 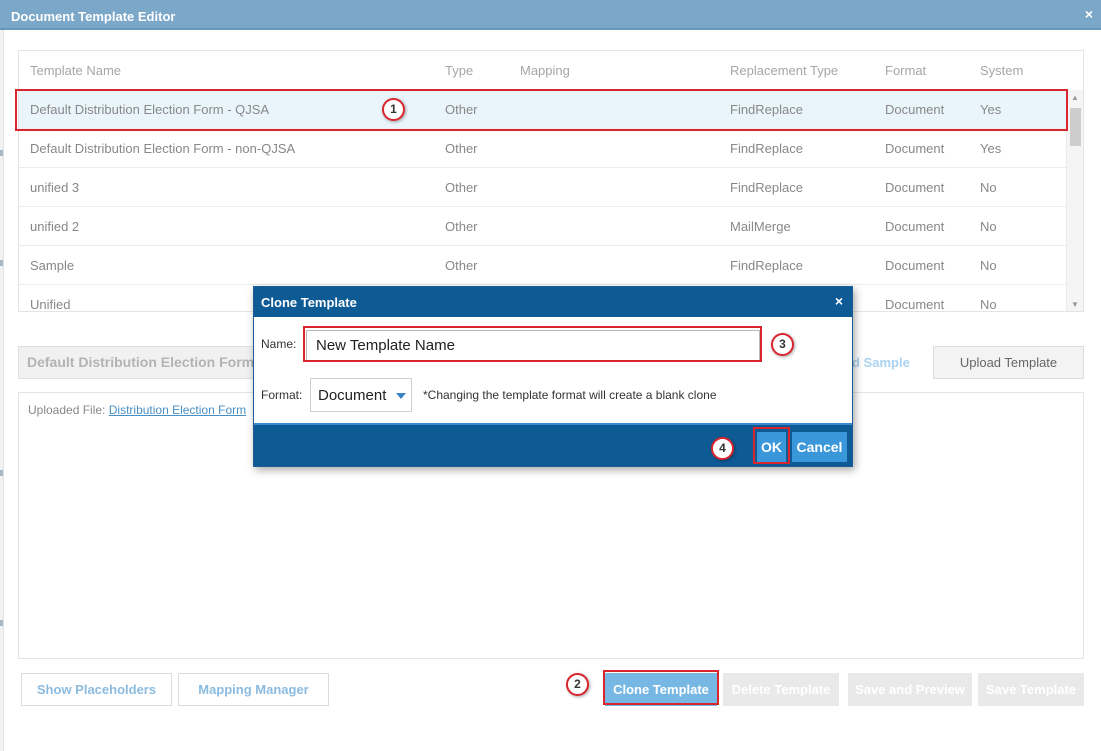 I want to click on scroll-down-icon: ▼, so click(x=1075, y=304).